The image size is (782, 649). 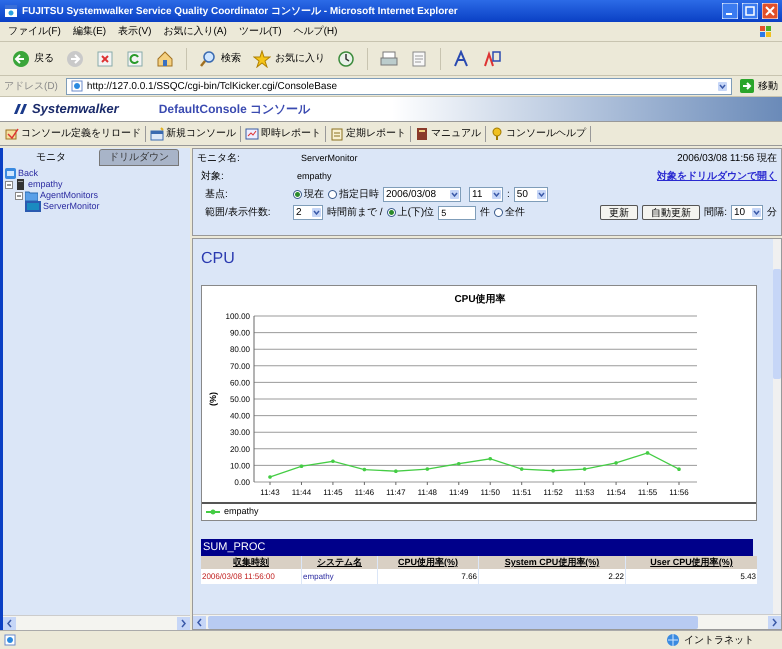 What do you see at coordinates (240, 465) in the screenshot?
I see `y-tick-label: 10.00` at bounding box center [240, 465].